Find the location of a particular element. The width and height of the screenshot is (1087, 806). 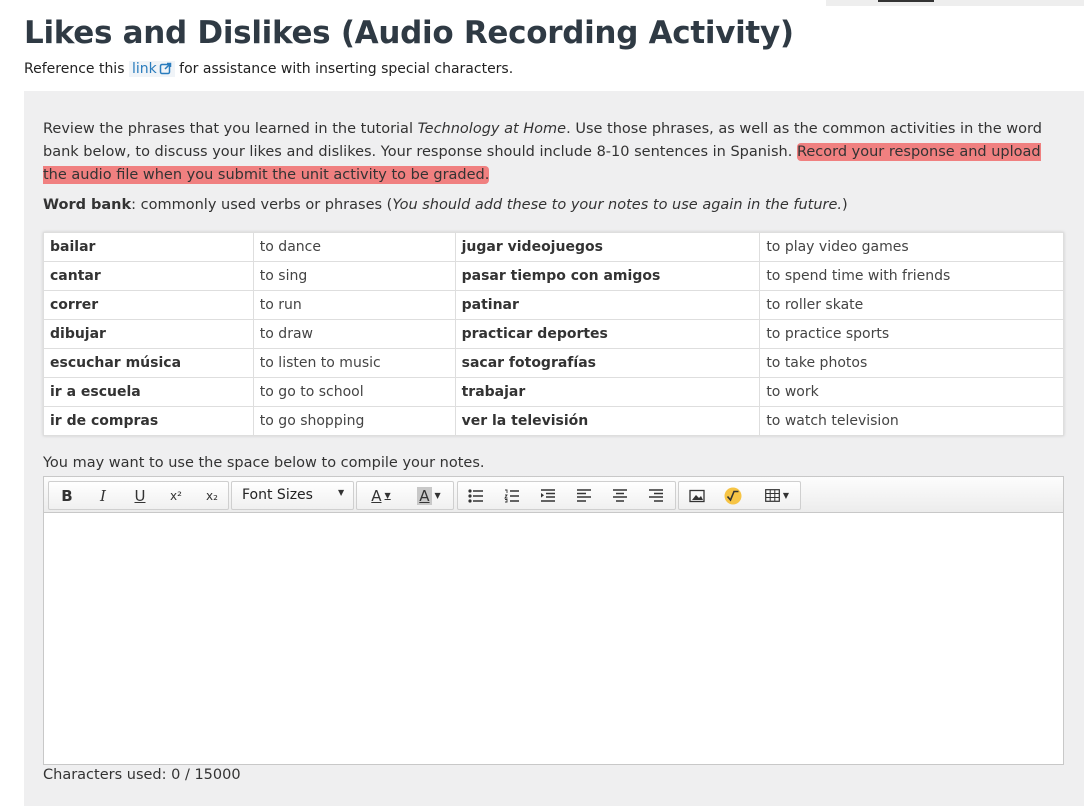

align-left-icon is located at coordinates (584, 495).